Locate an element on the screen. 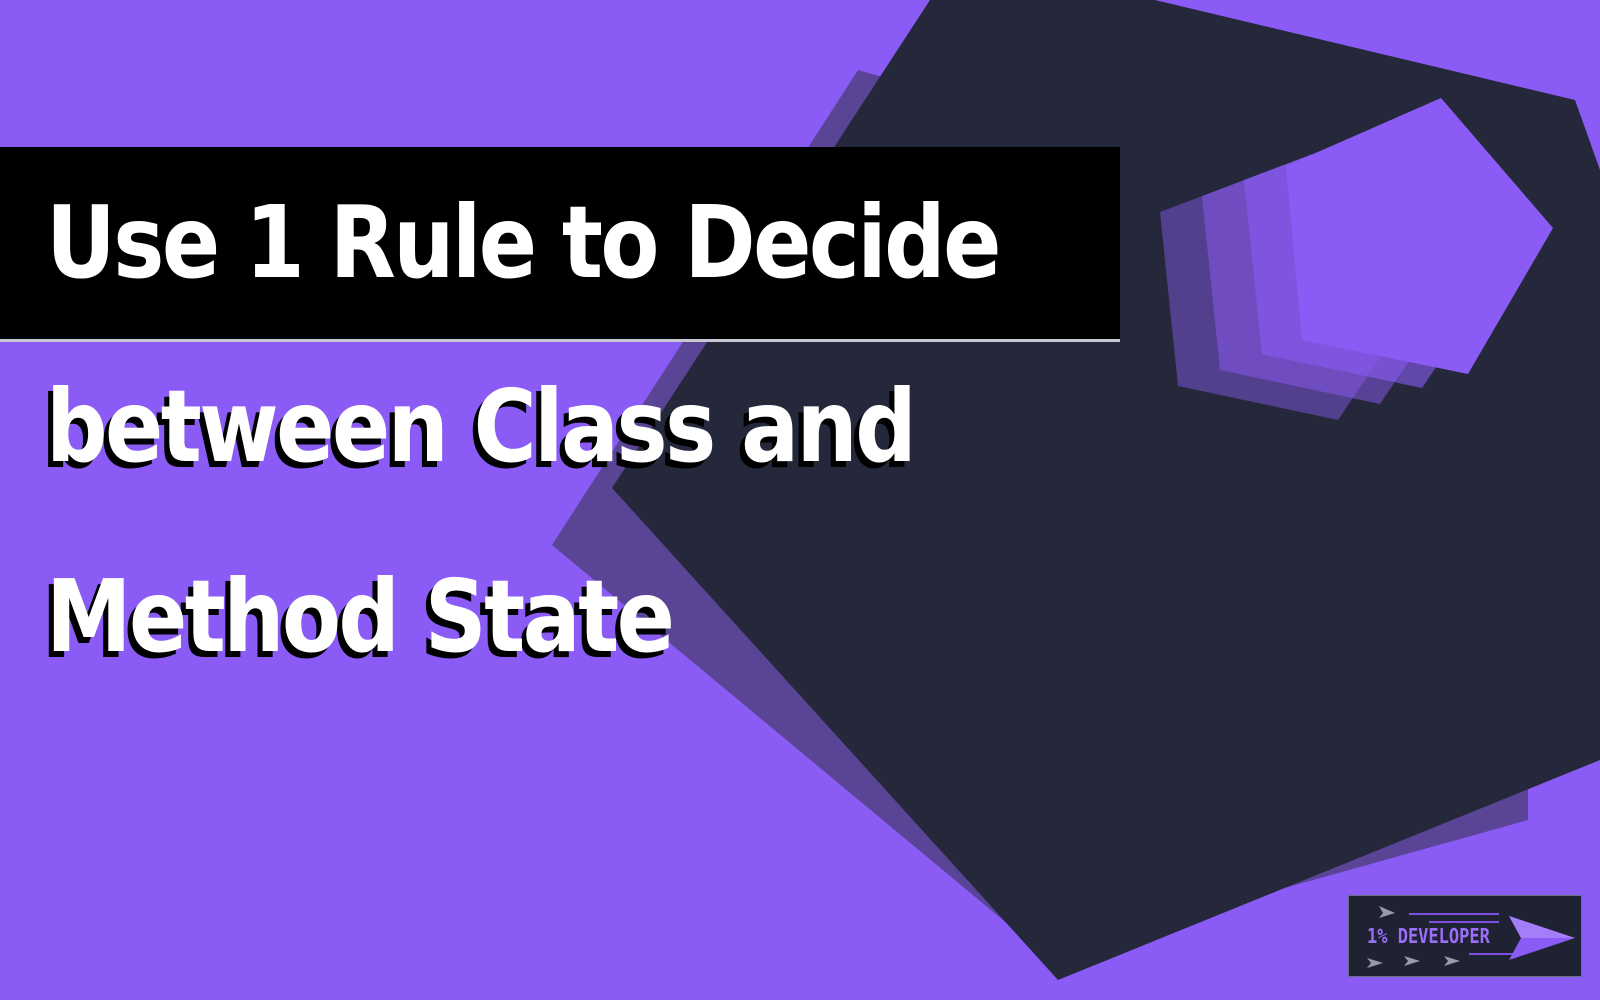 This screenshot has width=1600, height=1000. title-line-2: between Class and is located at coordinates (481, 426).